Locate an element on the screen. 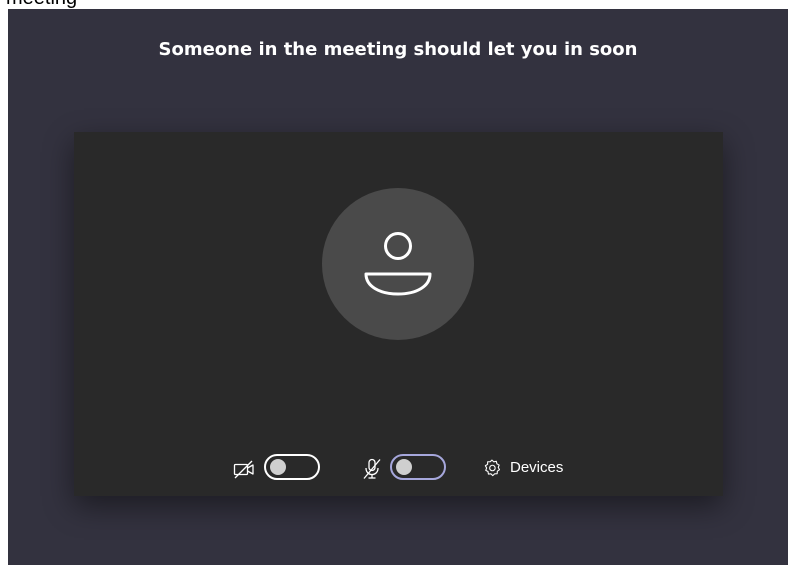 This screenshot has height=565, width=788. gear-icon is located at coordinates (492, 468).